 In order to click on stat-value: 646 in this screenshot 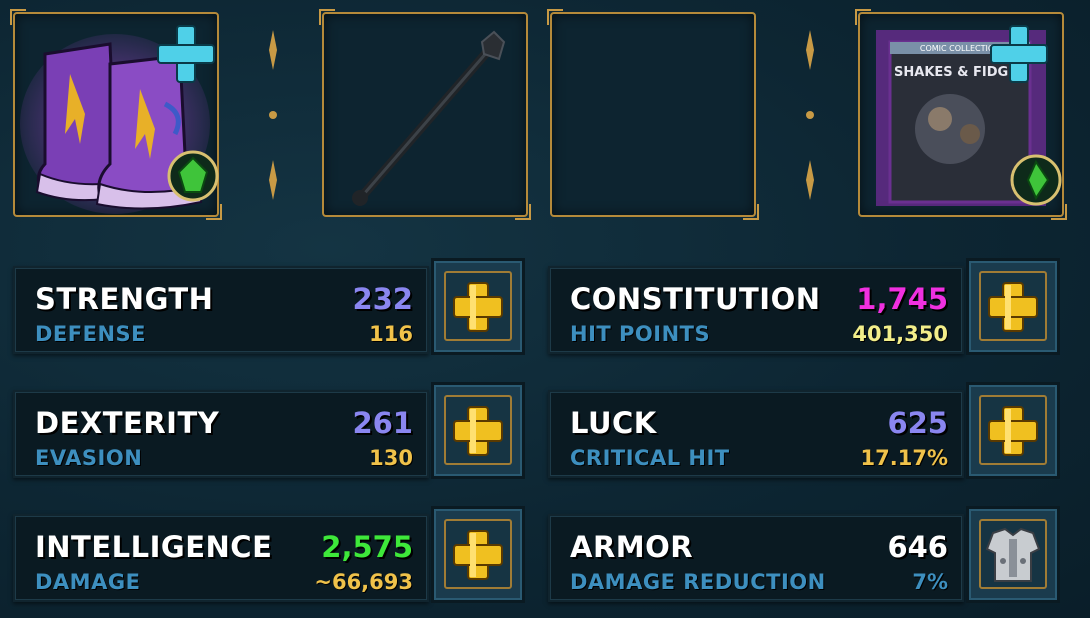, I will do `click(917, 547)`.